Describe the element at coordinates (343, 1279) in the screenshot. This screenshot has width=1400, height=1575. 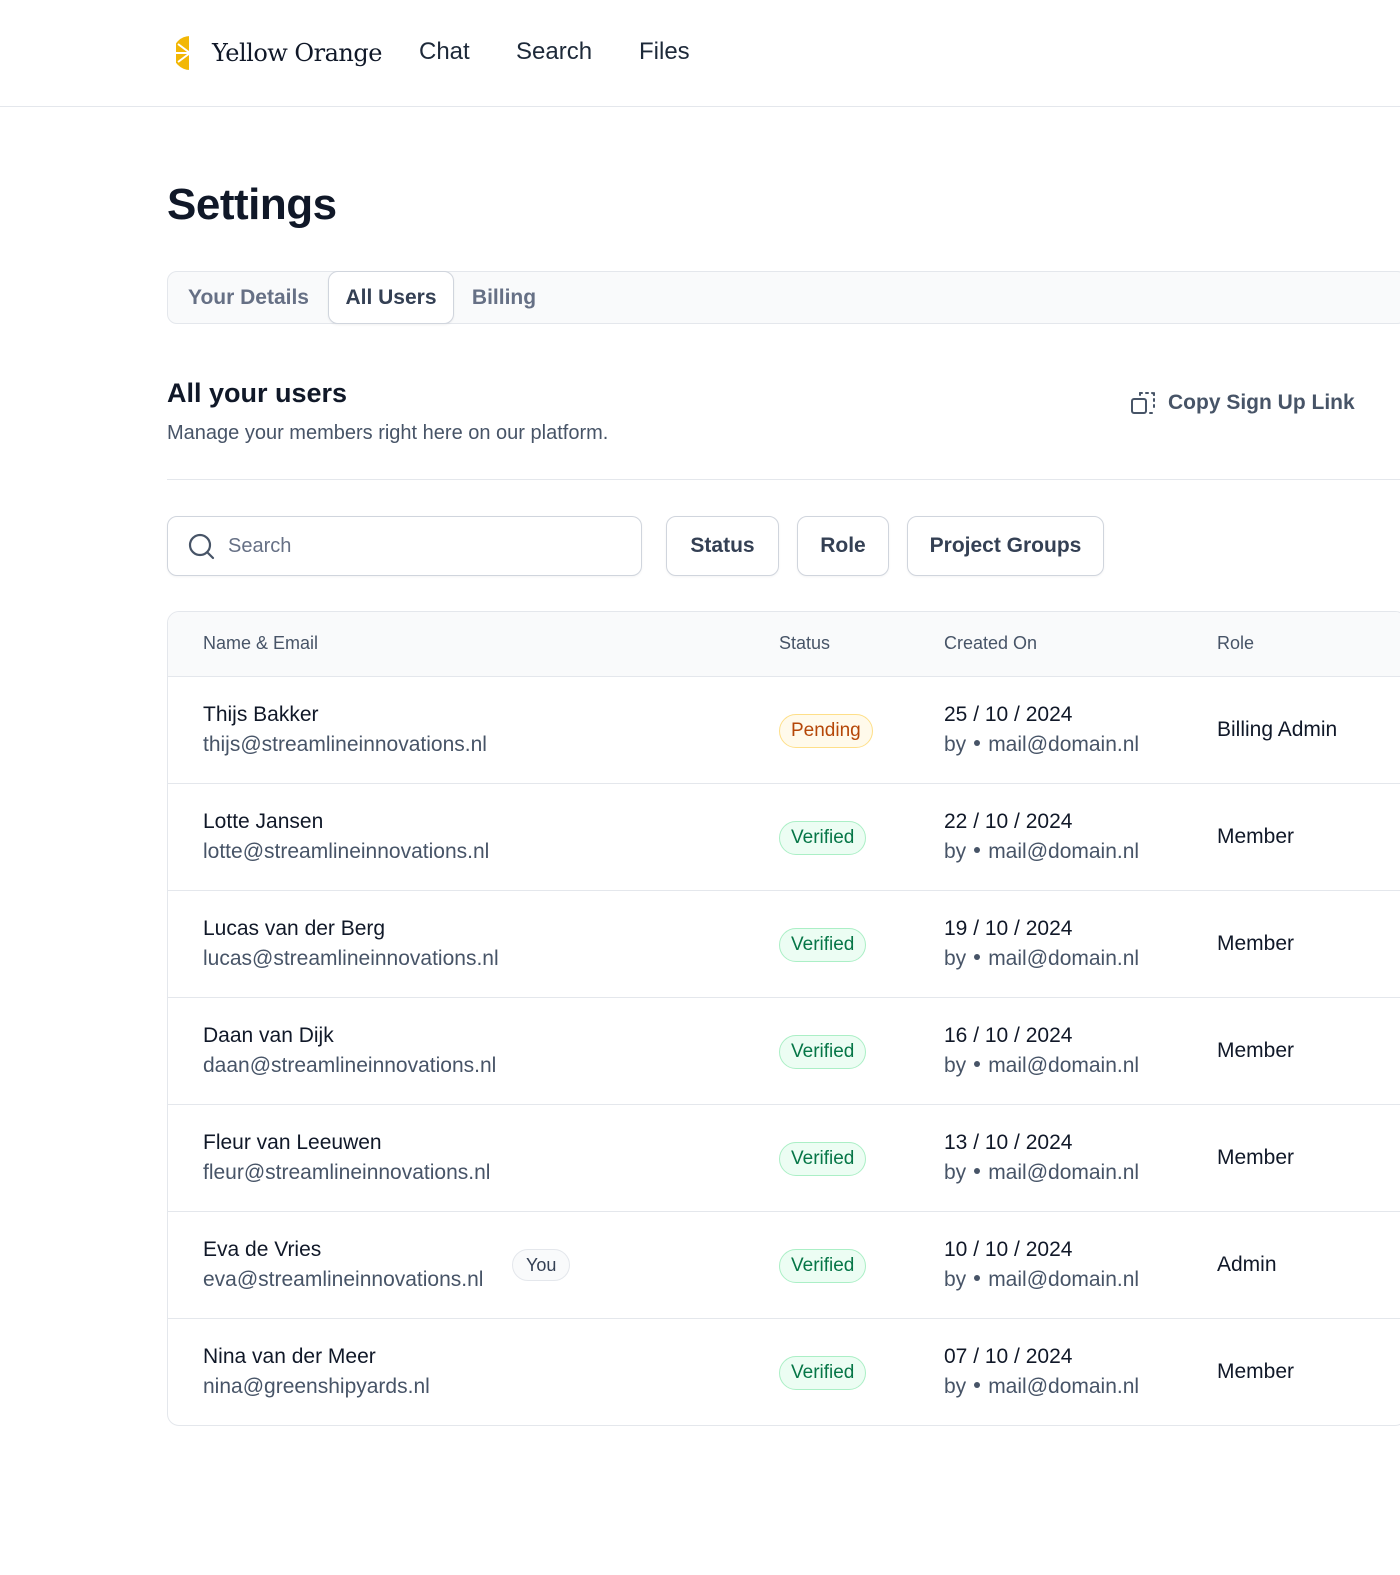
I see `user-email: eva@streamlineinnovations.nl` at that location.